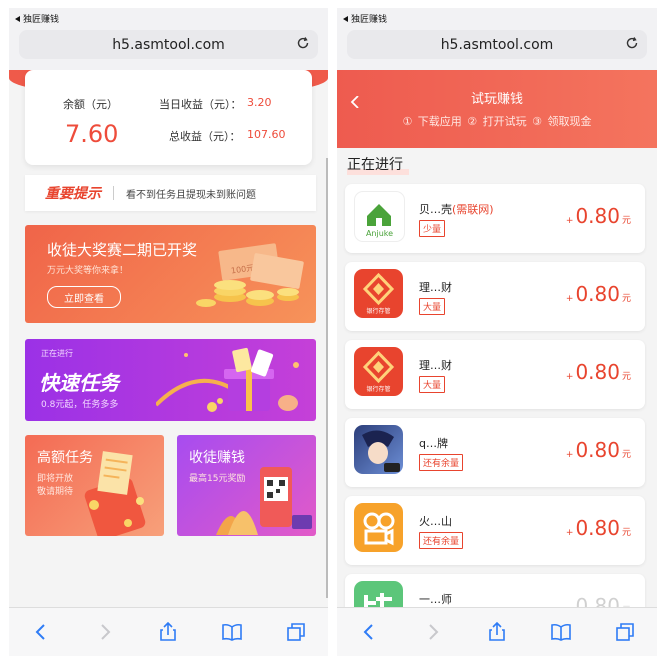 Image resolution: width=665 pixels, height=665 pixels. I want to click on qr-phone-icon, so click(264, 501).